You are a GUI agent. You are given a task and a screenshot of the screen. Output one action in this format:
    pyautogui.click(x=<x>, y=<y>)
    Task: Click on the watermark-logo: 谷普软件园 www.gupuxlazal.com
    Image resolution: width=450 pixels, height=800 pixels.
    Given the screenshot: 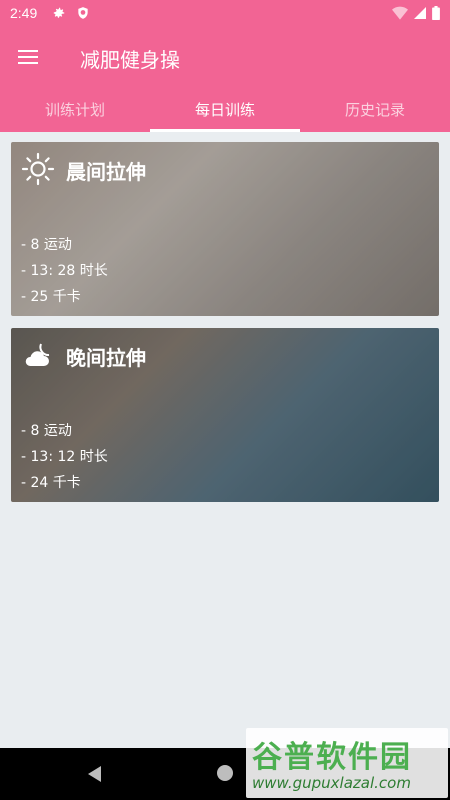 What is the action you would take?
    pyautogui.click(x=347, y=763)
    